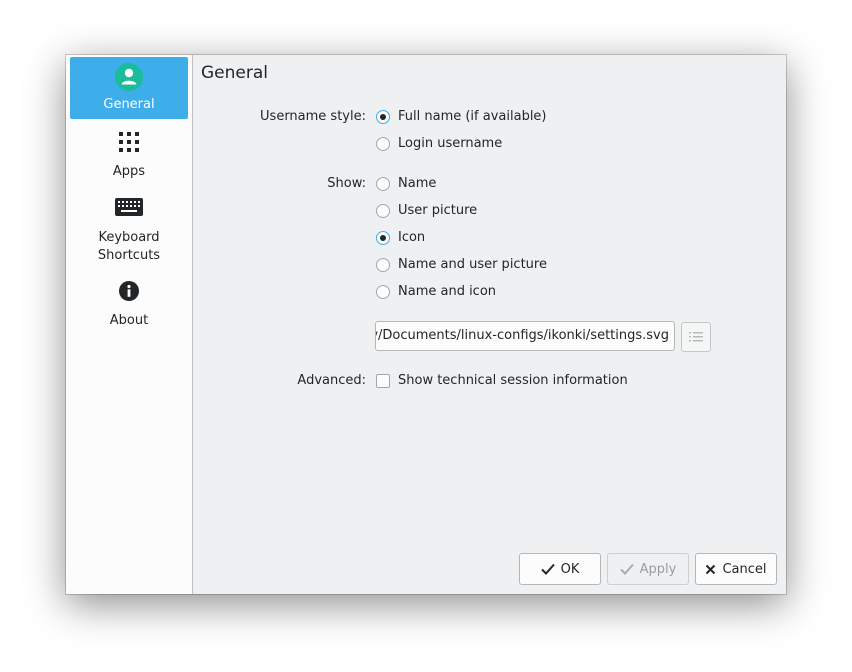  What do you see at coordinates (412, 237) in the screenshot?
I see `radio-label: Icon` at bounding box center [412, 237].